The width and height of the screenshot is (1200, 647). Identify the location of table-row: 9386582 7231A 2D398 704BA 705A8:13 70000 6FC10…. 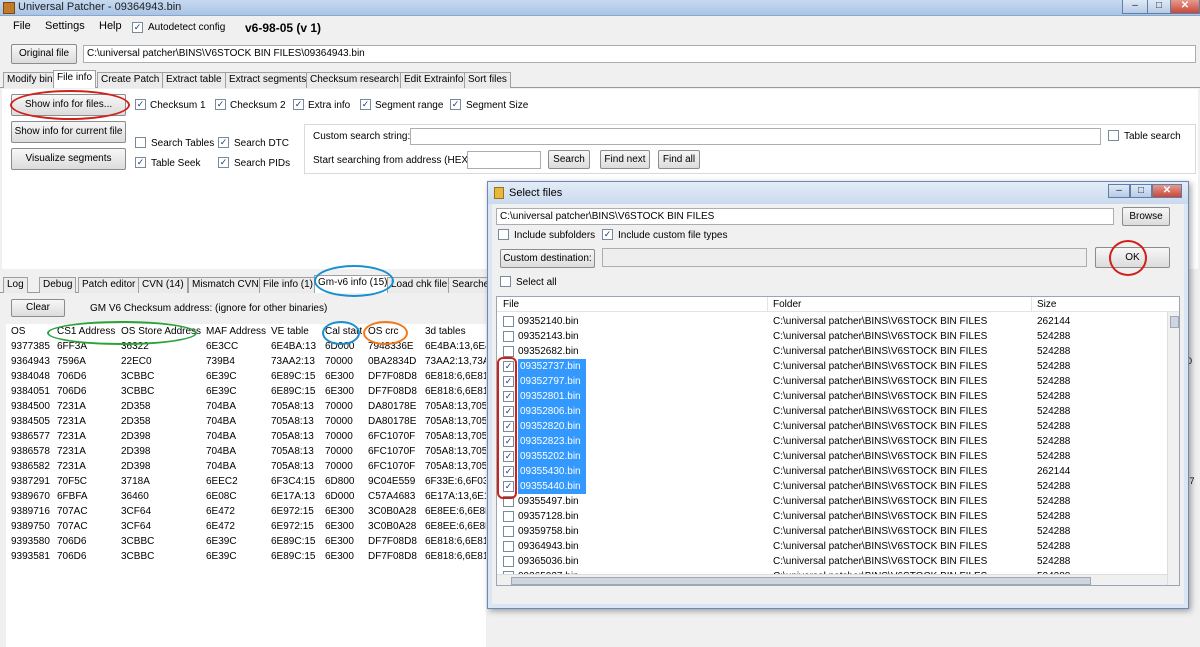
(246, 468).